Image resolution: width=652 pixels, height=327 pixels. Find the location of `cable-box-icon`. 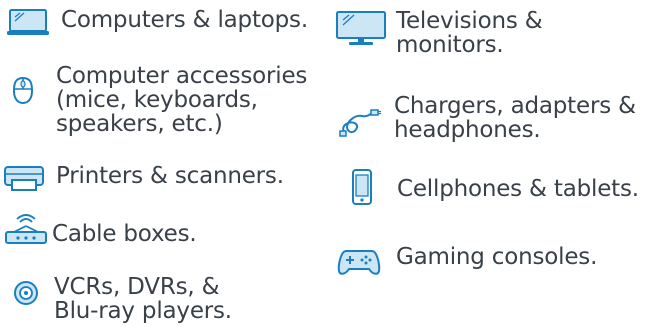

cable-box-icon is located at coordinates (26, 228).